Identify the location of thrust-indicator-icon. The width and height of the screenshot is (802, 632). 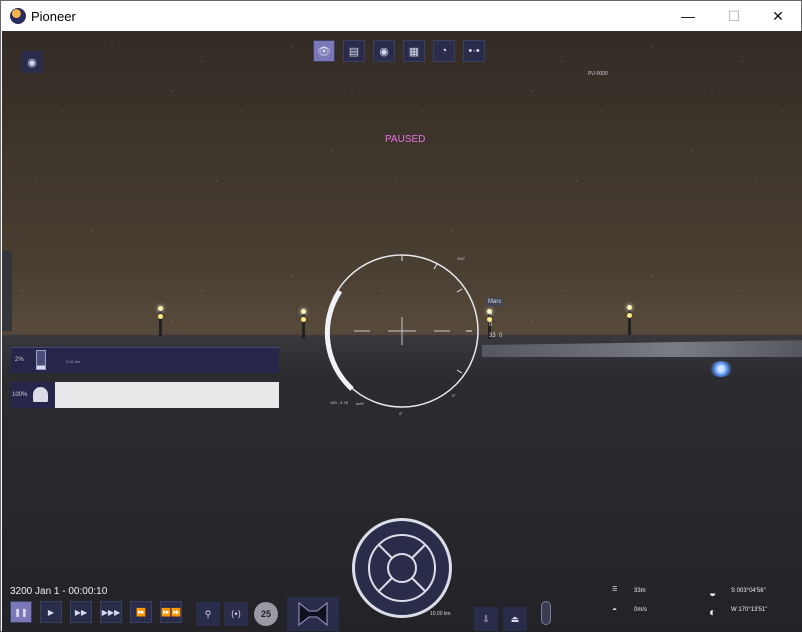
(313, 614).